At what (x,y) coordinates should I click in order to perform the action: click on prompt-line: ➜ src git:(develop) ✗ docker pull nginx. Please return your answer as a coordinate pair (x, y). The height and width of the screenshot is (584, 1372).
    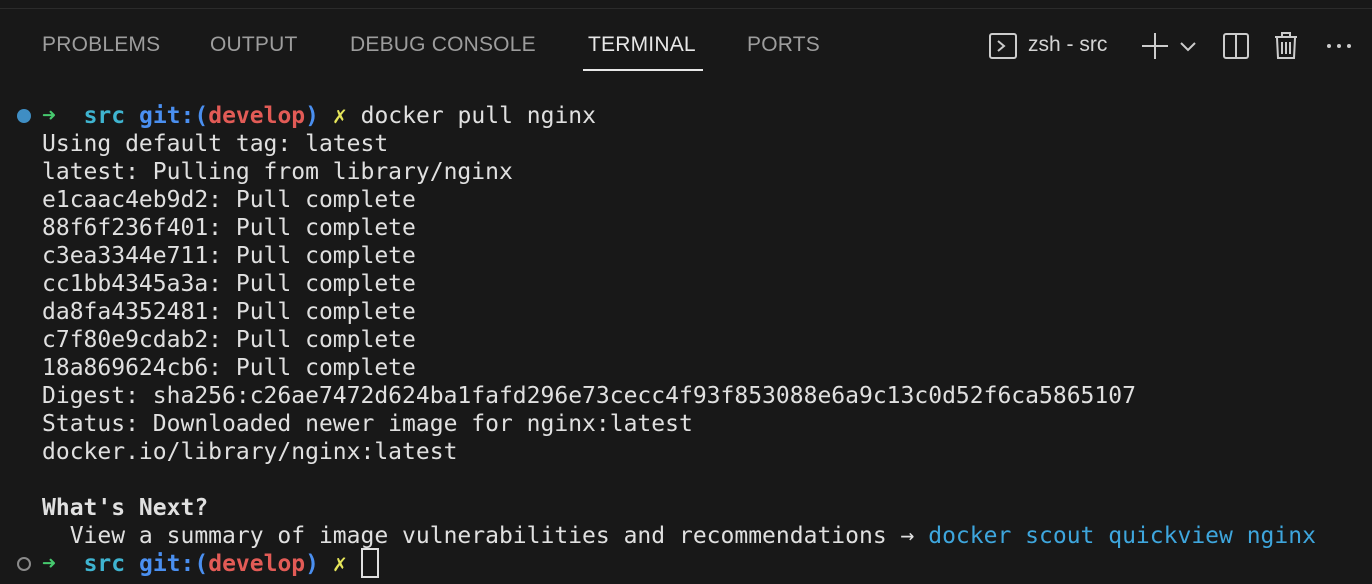
    Looking at the image, I should click on (319, 116).